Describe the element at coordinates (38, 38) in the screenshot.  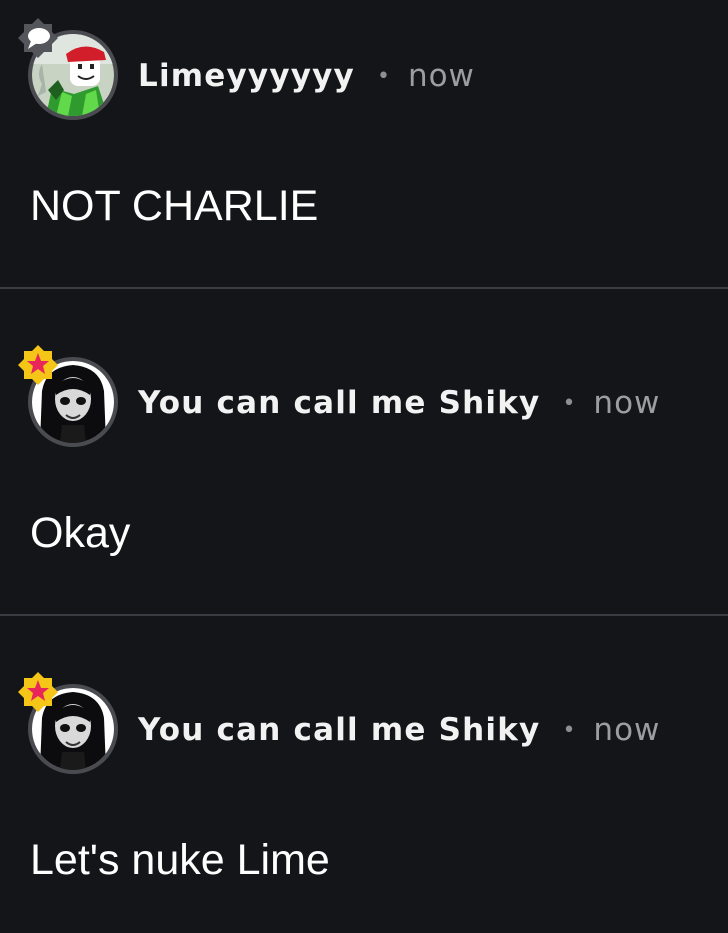
I see `speech-bubble-badge-icon` at that location.